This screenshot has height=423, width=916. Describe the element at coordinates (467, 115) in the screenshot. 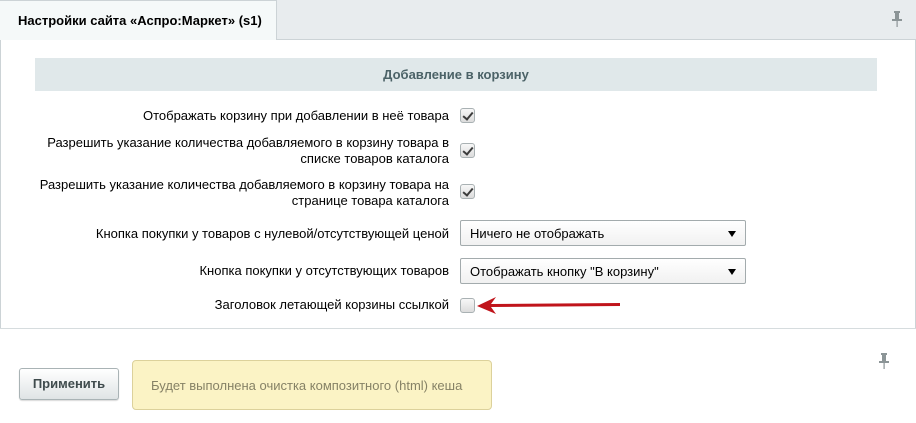

I see `checkbox-show-basket` at that location.